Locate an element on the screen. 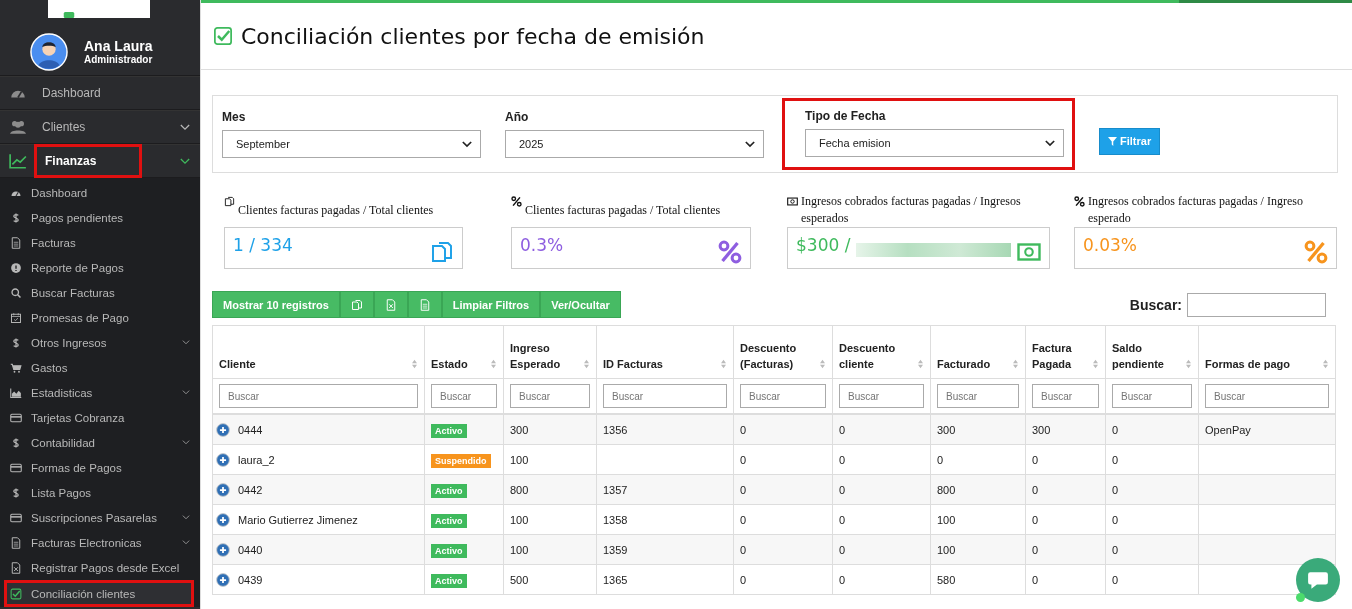 The width and height of the screenshot is (1352, 609). status-badge: Suspendido is located at coordinates (461, 460).